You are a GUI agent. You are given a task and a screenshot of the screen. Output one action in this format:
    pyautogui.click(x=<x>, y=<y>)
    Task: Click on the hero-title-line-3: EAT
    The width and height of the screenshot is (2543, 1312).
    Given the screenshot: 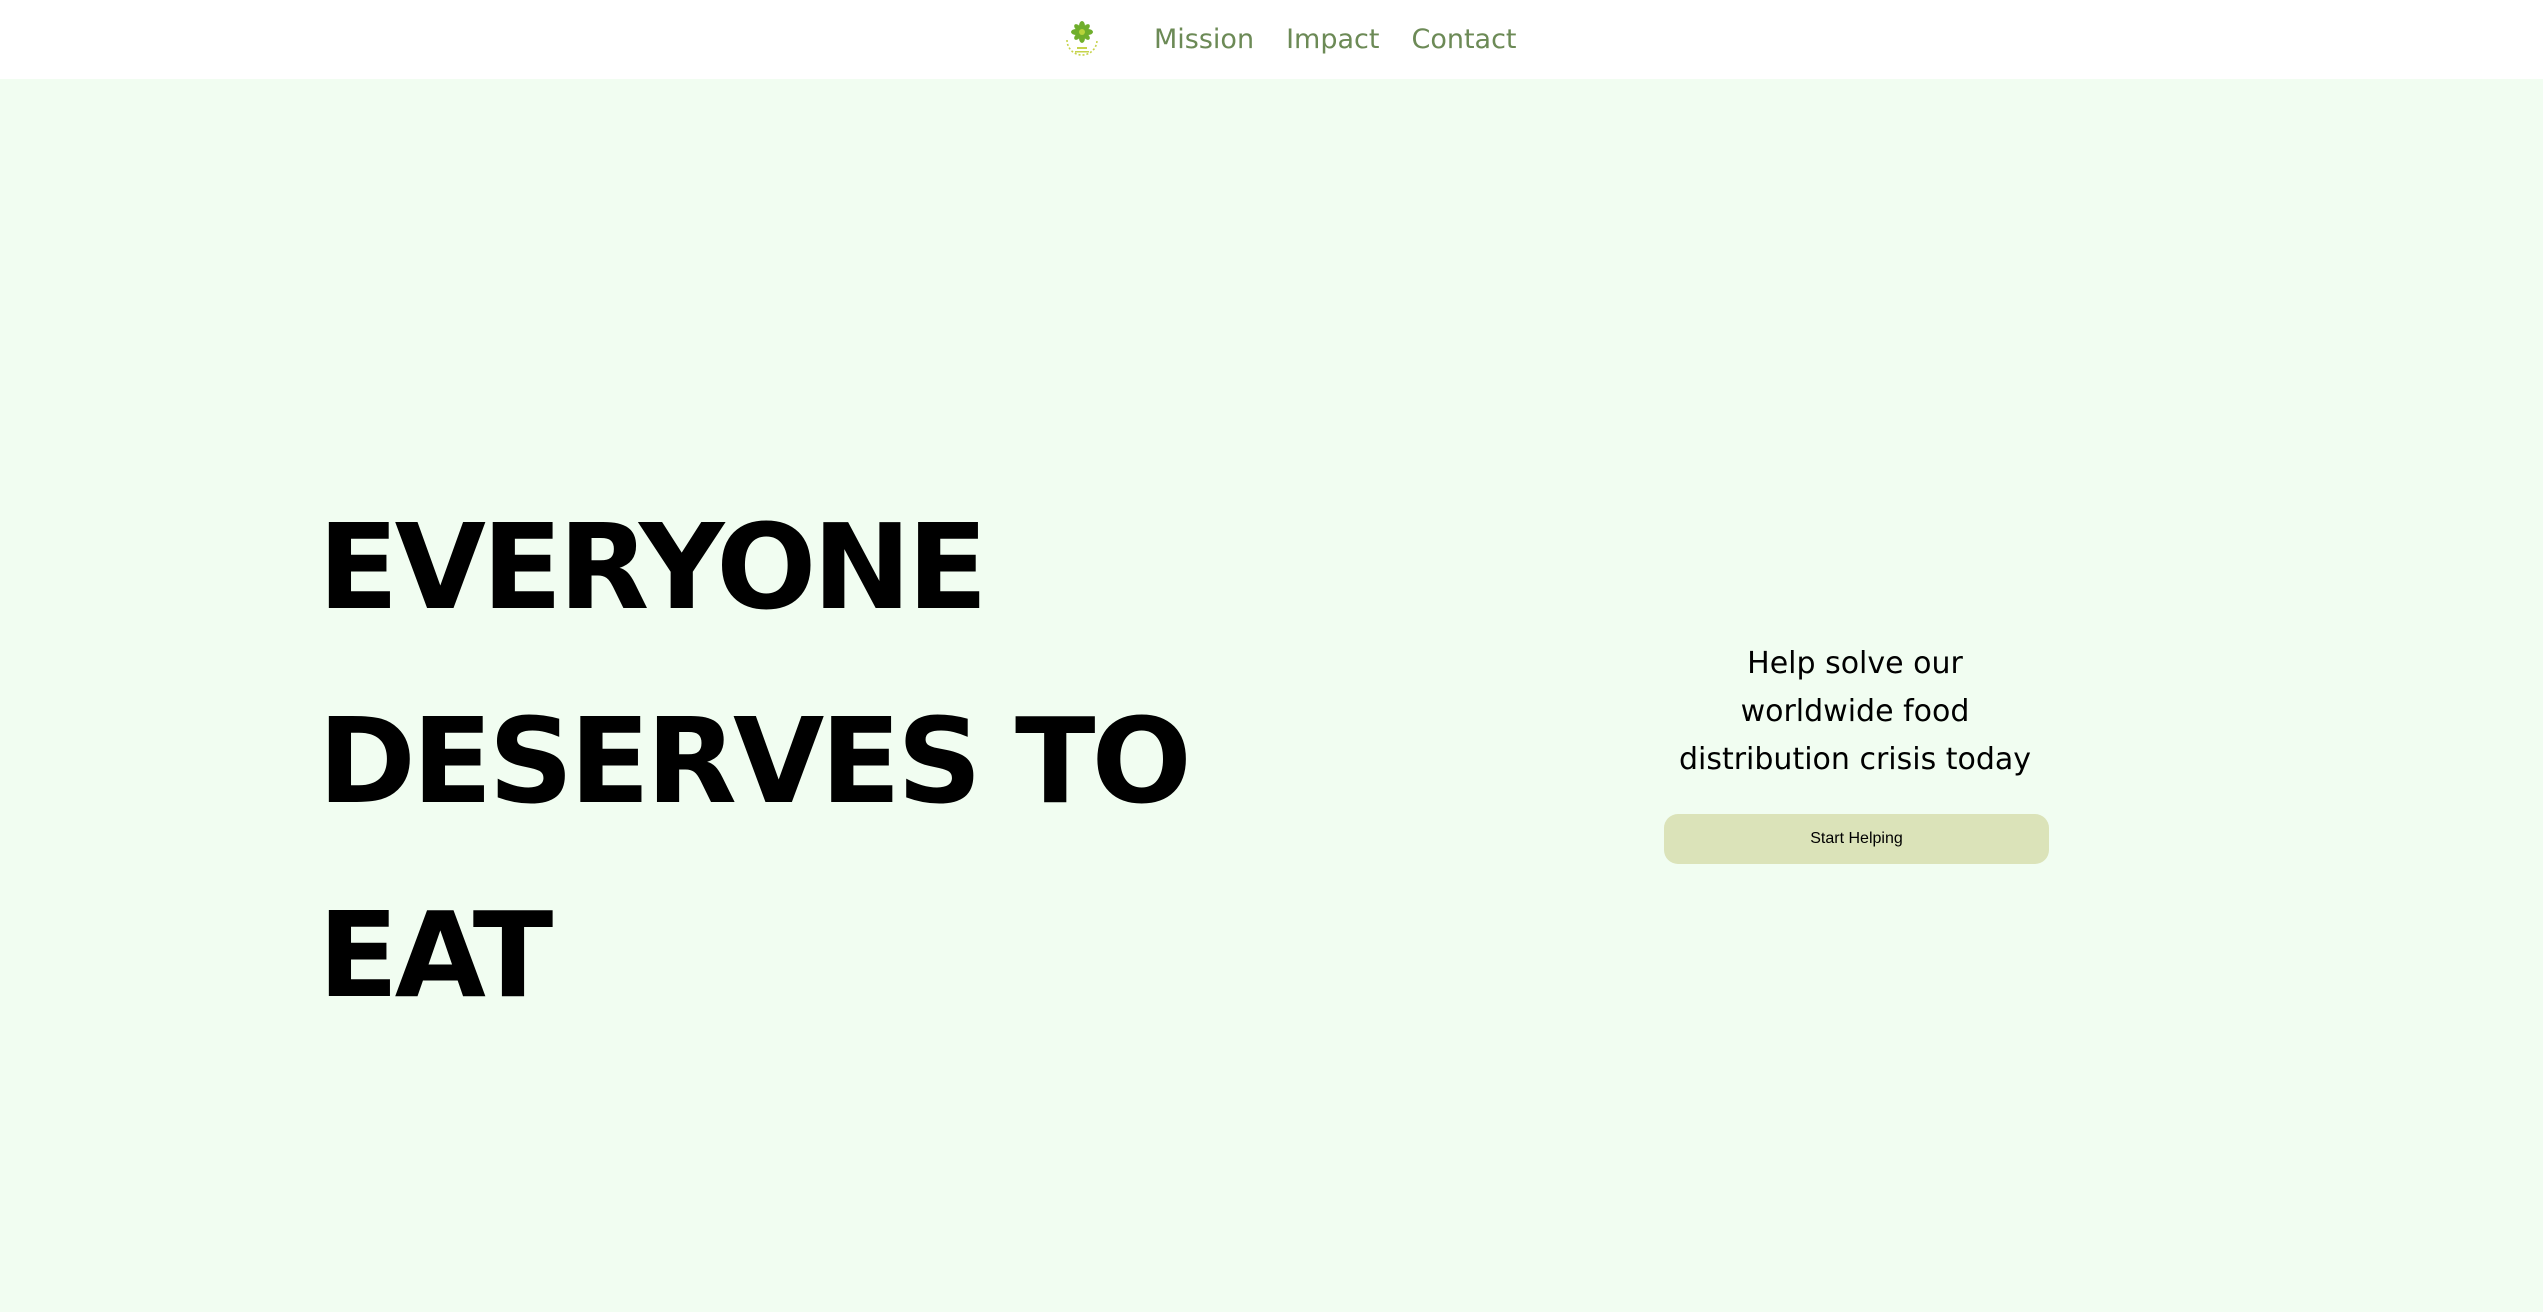 What is the action you would take?
    pyautogui.click(x=435, y=955)
    